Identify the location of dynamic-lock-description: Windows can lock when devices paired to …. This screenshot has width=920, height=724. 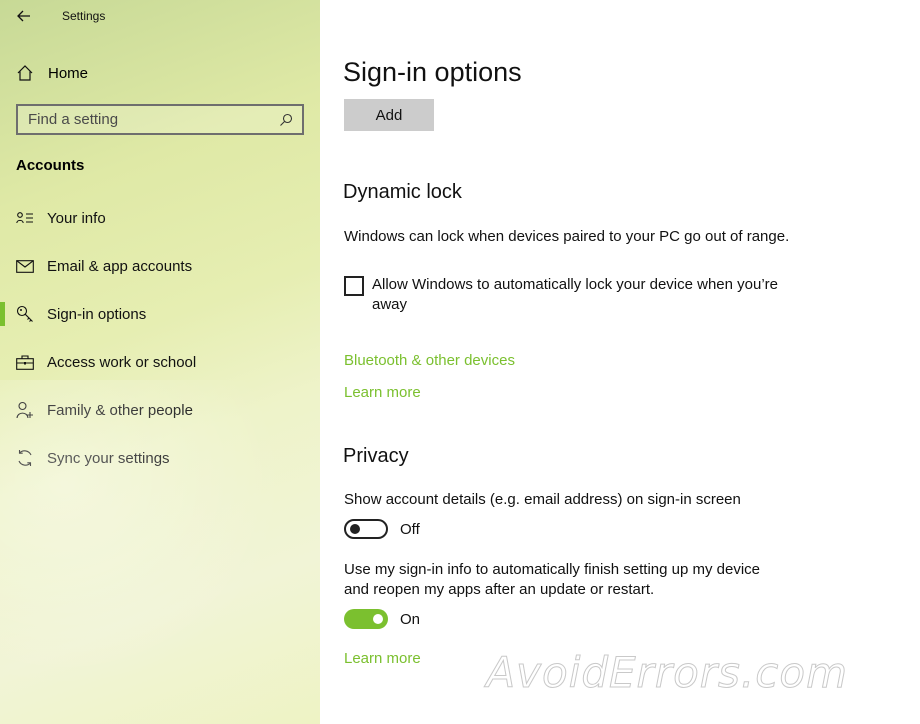
(567, 236).